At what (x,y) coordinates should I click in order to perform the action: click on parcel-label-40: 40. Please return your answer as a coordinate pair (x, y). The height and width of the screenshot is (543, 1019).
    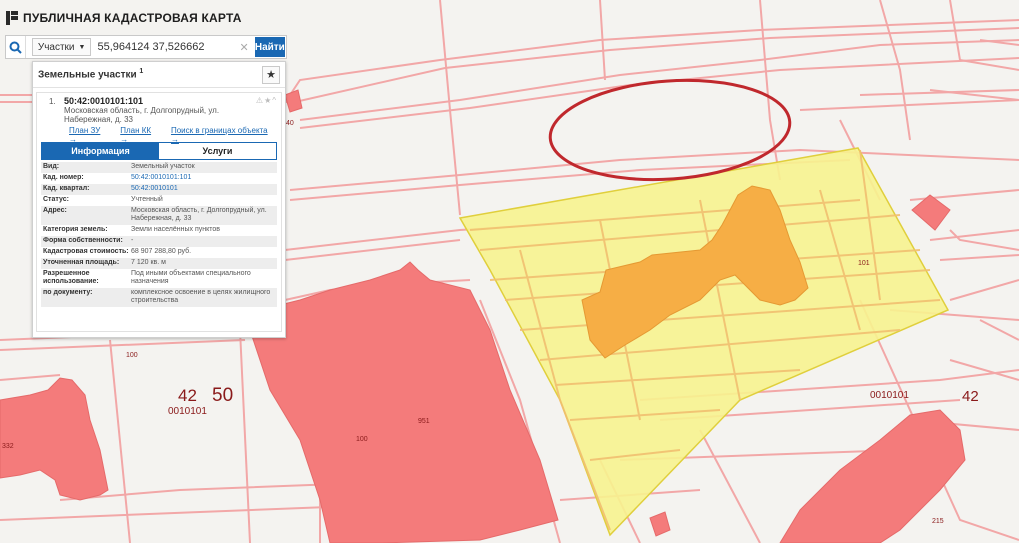
    Looking at the image, I should click on (290, 123).